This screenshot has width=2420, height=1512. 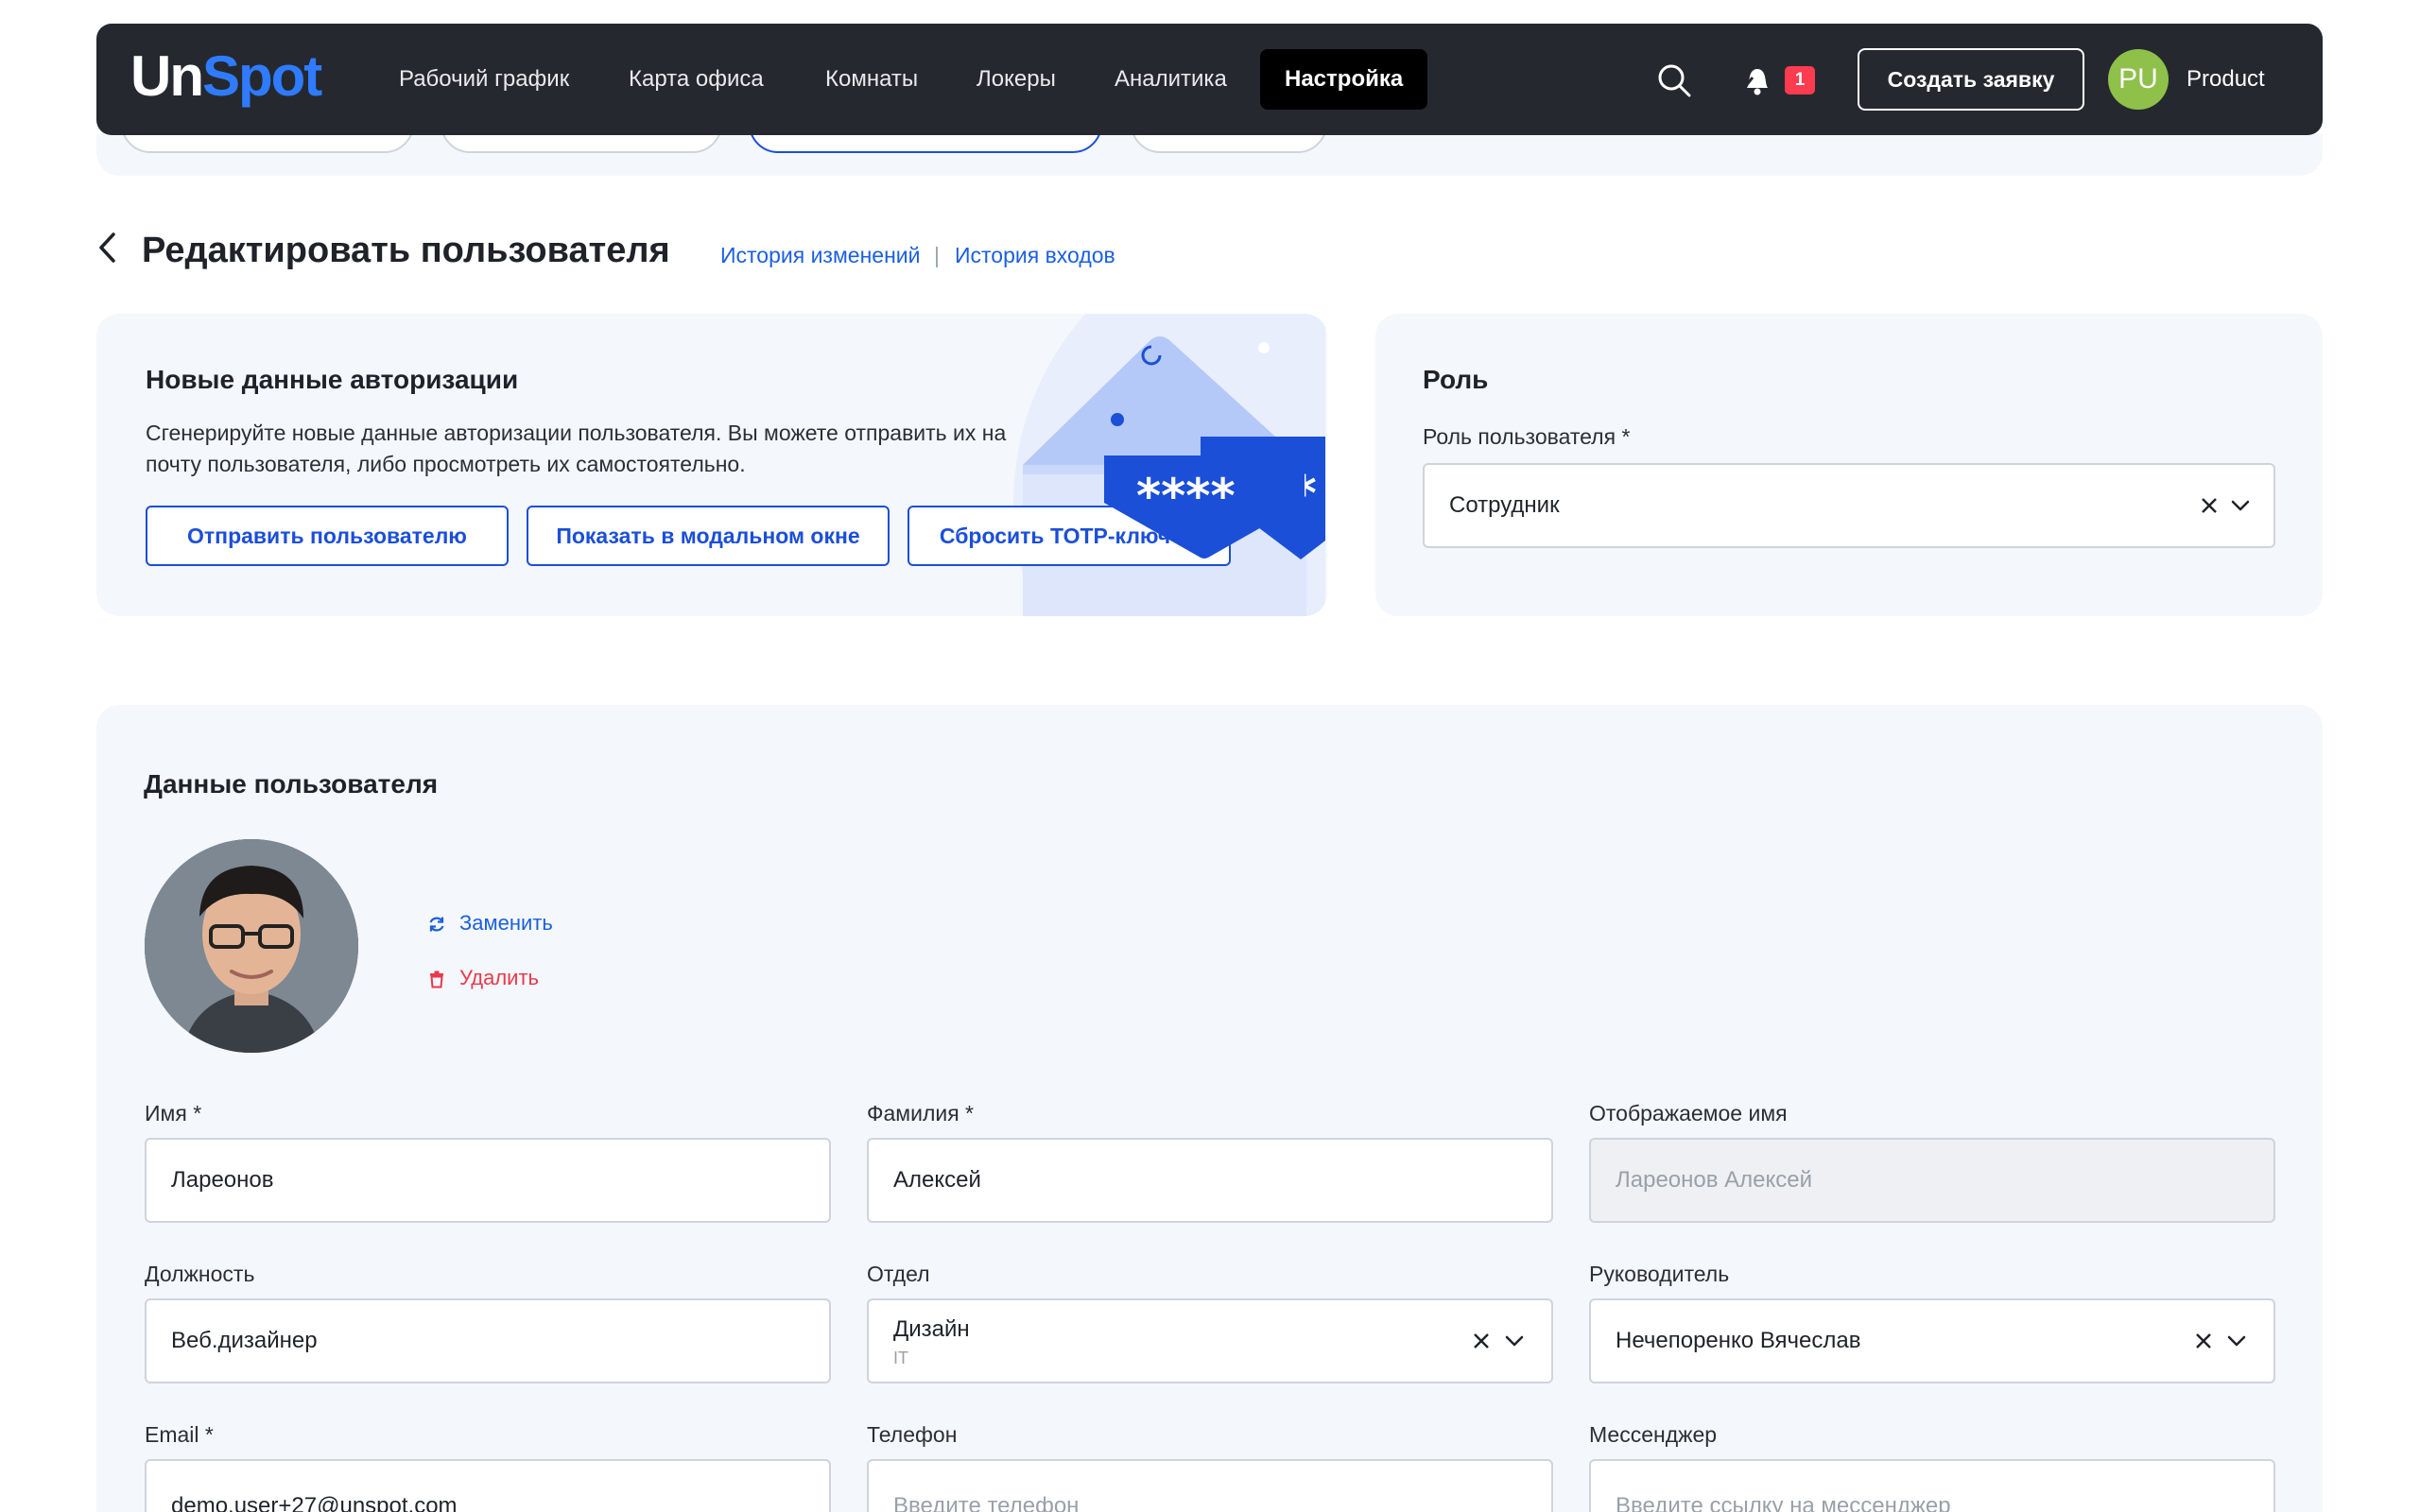 I want to click on phone-input: Введите телефон, so click(x=1210, y=1485).